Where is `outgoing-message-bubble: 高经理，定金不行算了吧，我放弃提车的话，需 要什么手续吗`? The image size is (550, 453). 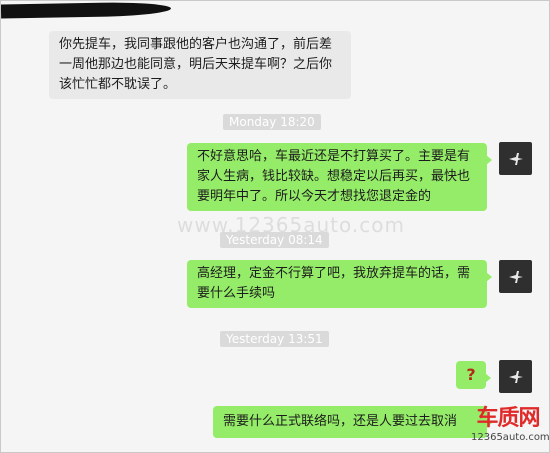
outgoing-message-bubble: 高经理，定金不行算了吧，我放弃提车的话，需 要什么手续吗 is located at coordinates (339, 284).